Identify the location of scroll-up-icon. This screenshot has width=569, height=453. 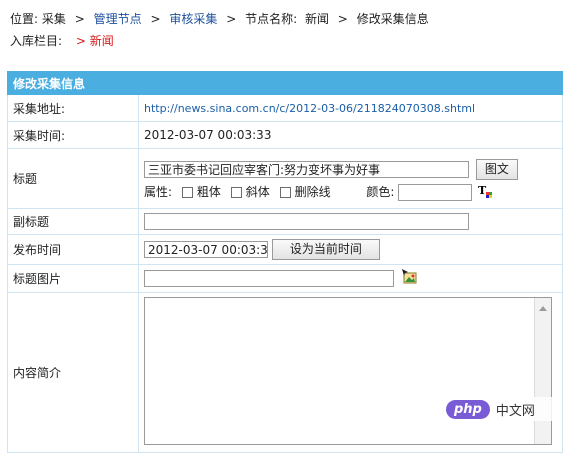
(543, 308).